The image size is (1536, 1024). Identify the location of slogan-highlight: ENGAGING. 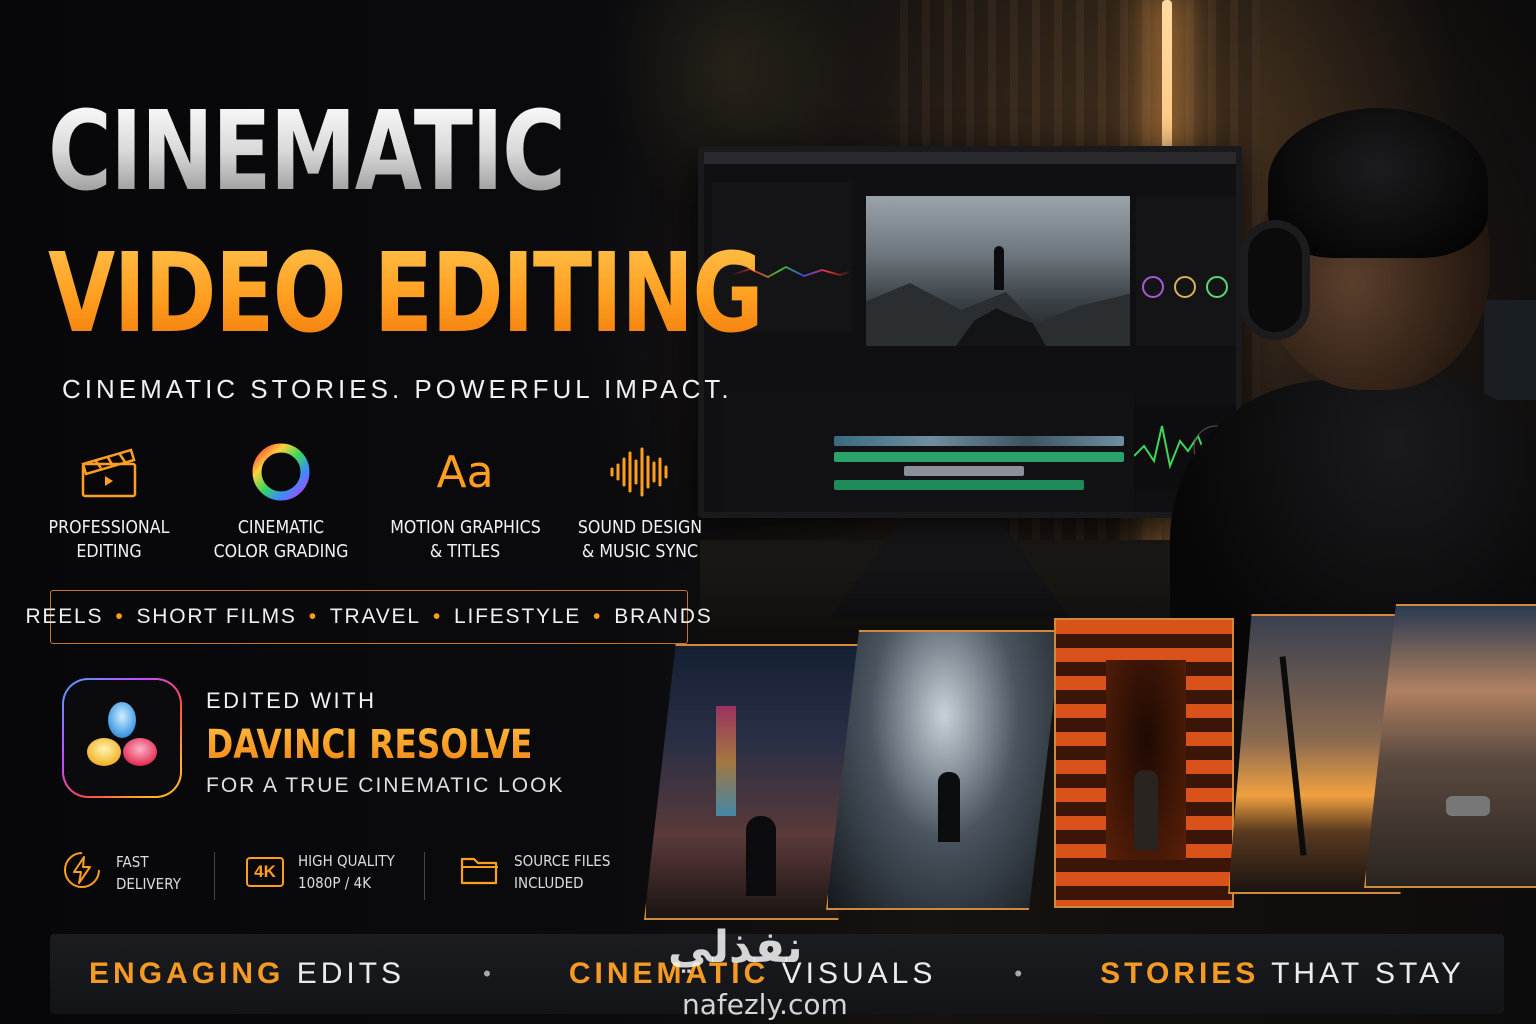
(187, 973).